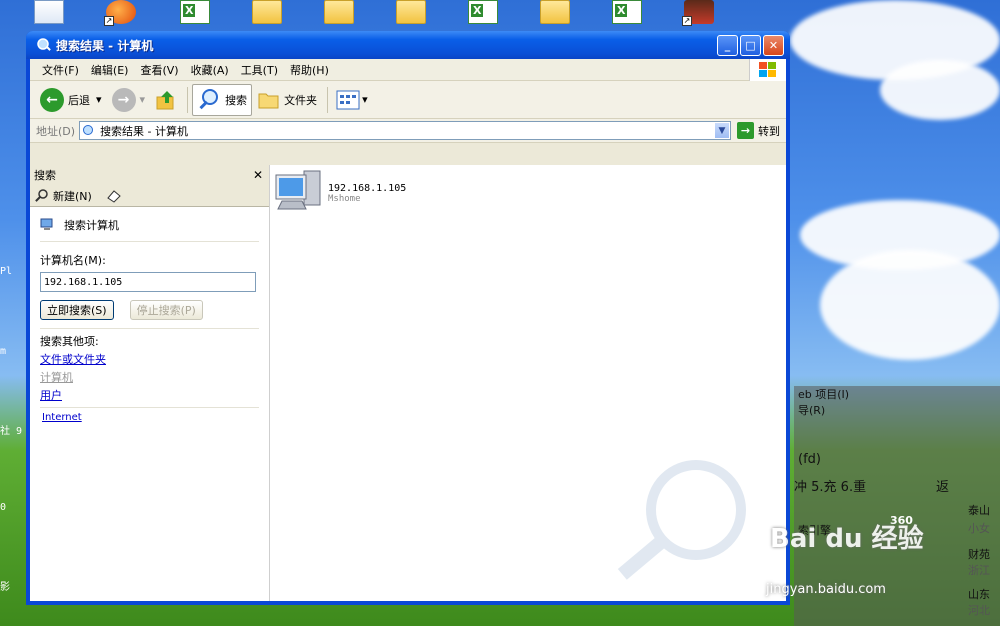  I want to click on desktop-icon-mail, so click(49, 12).